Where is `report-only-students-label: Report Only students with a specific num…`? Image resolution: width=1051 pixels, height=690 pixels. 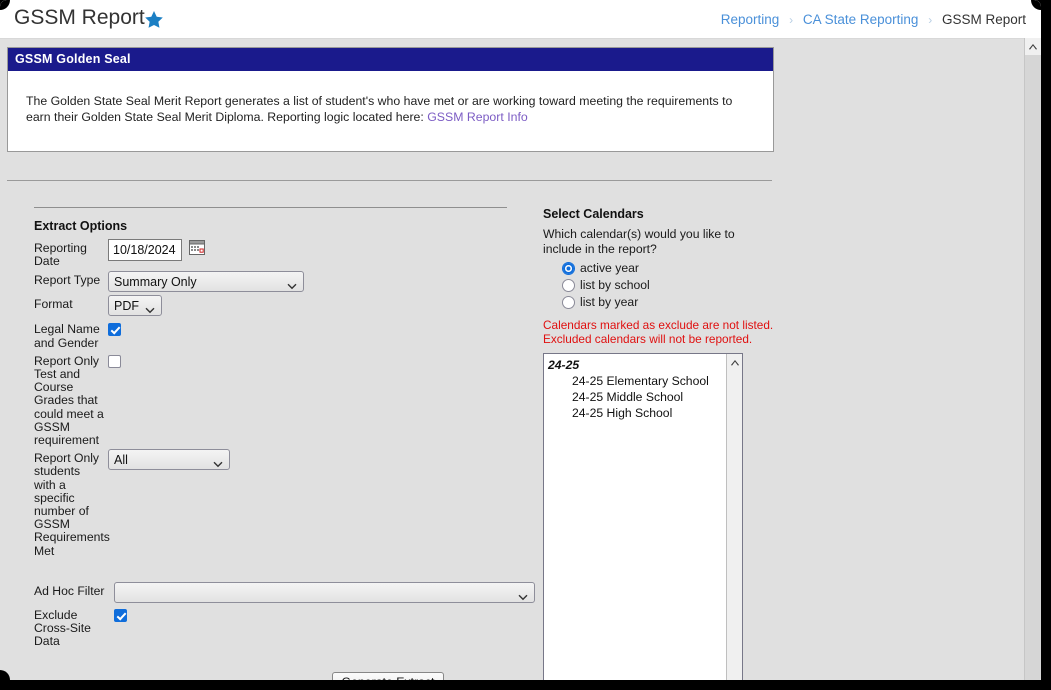 report-only-students-label: Report Only students with a specific num… is located at coordinates (72, 504).